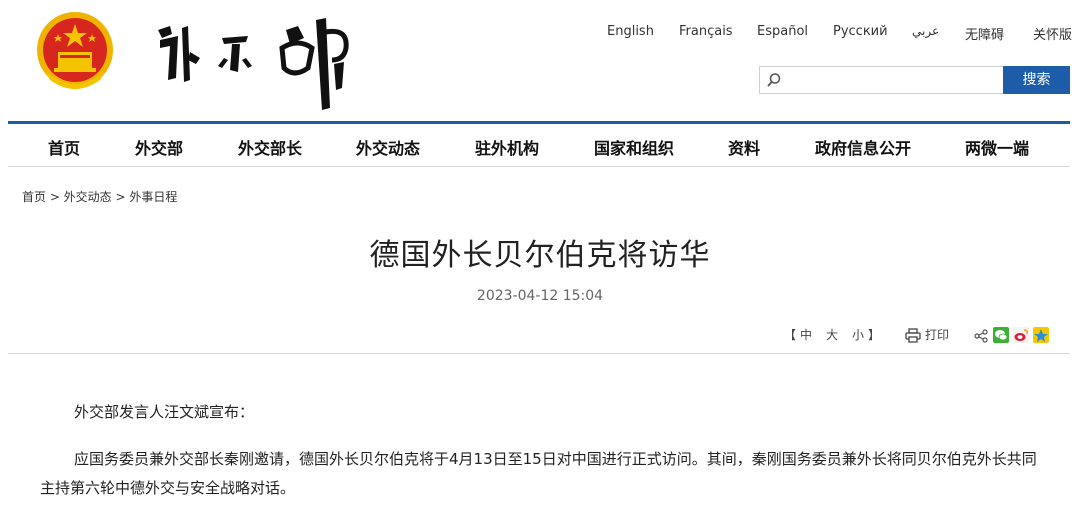 The width and height of the screenshot is (1080, 514). I want to click on nav-item-home: 首页, so click(64, 147).